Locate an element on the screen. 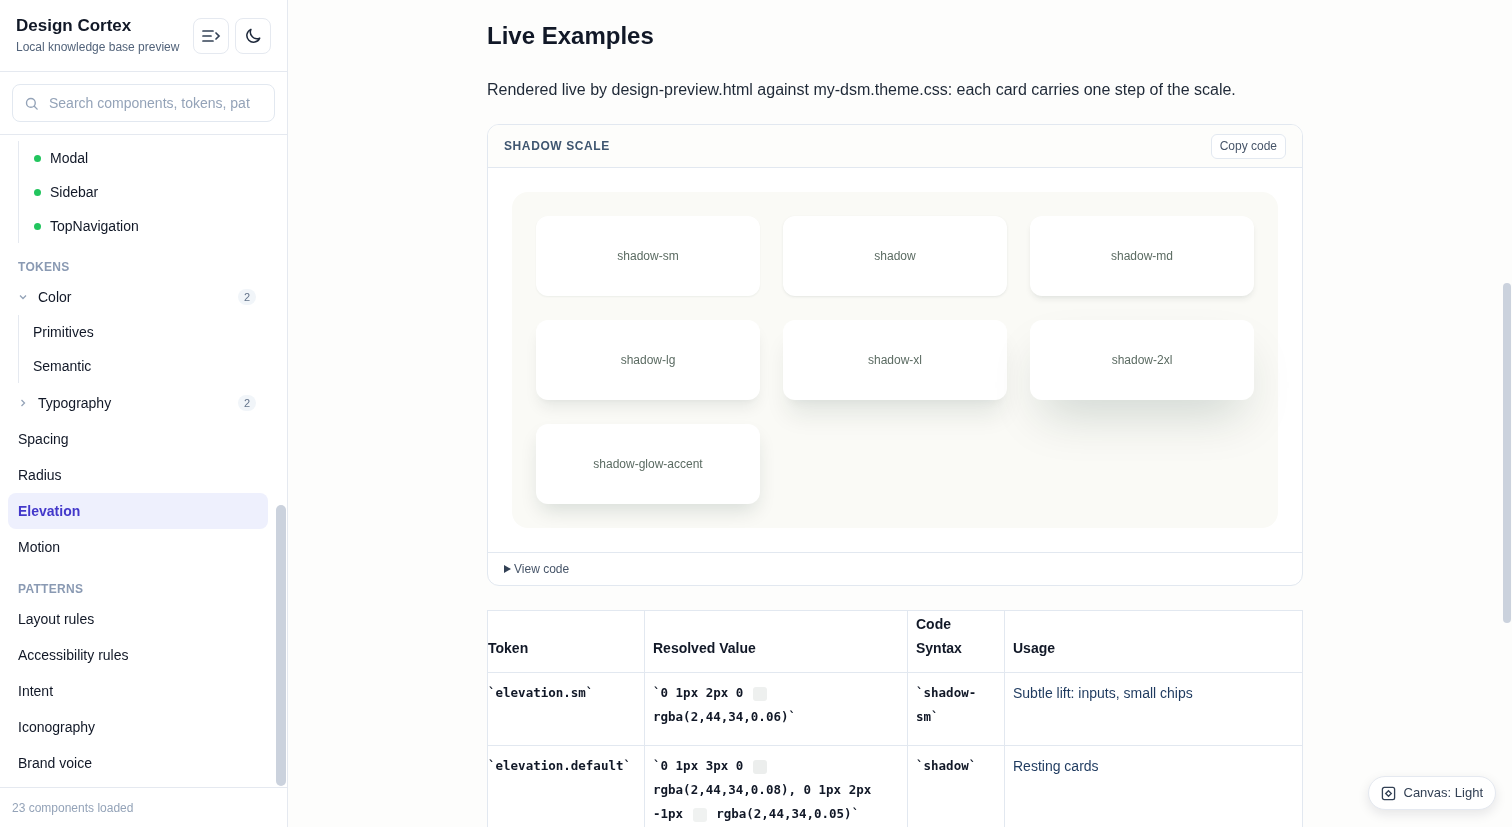  component-item: Modal is located at coordinates (143, 158).